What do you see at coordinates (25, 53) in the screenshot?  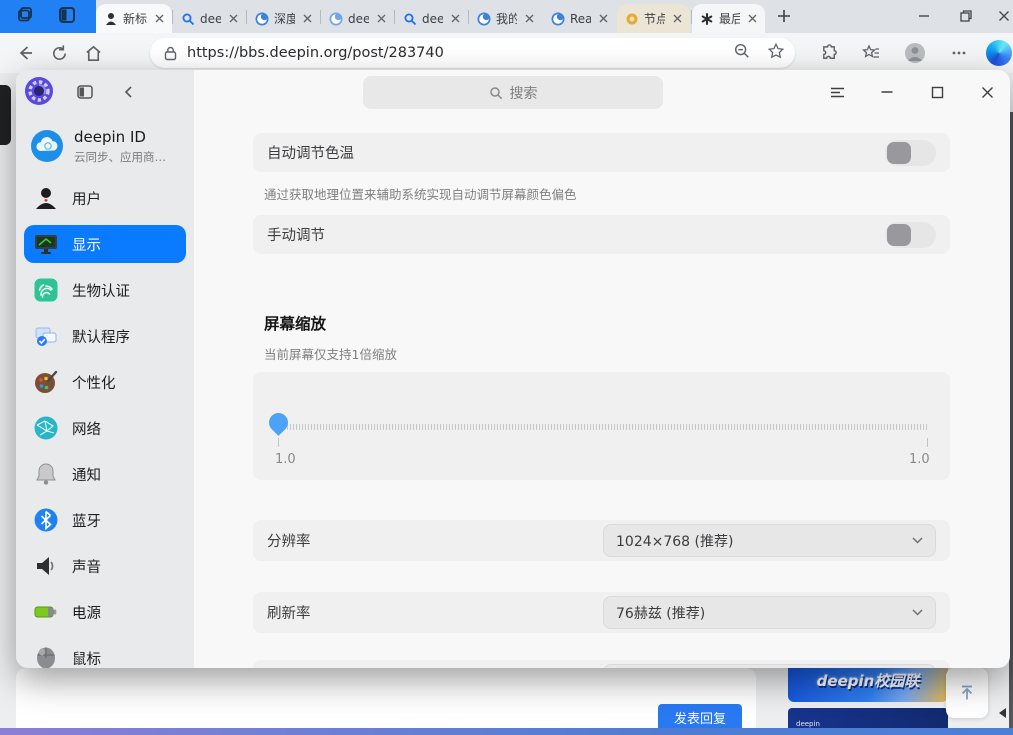 I see `back-icon` at bounding box center [25, 53].